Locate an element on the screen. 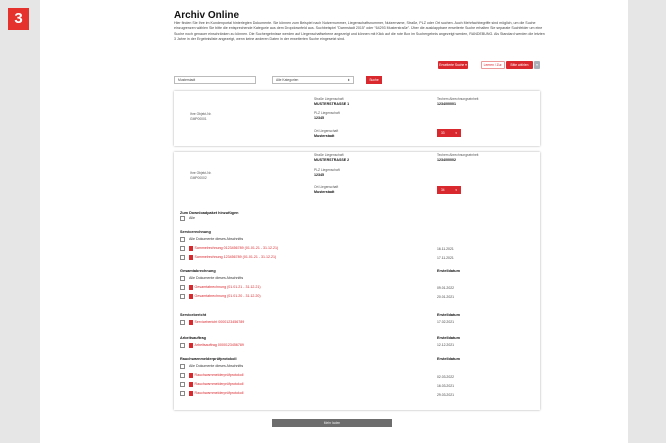 This screenshot has width=666, height=443. section-title: Gesamtabrechnung is located at coordinates (198, 271).